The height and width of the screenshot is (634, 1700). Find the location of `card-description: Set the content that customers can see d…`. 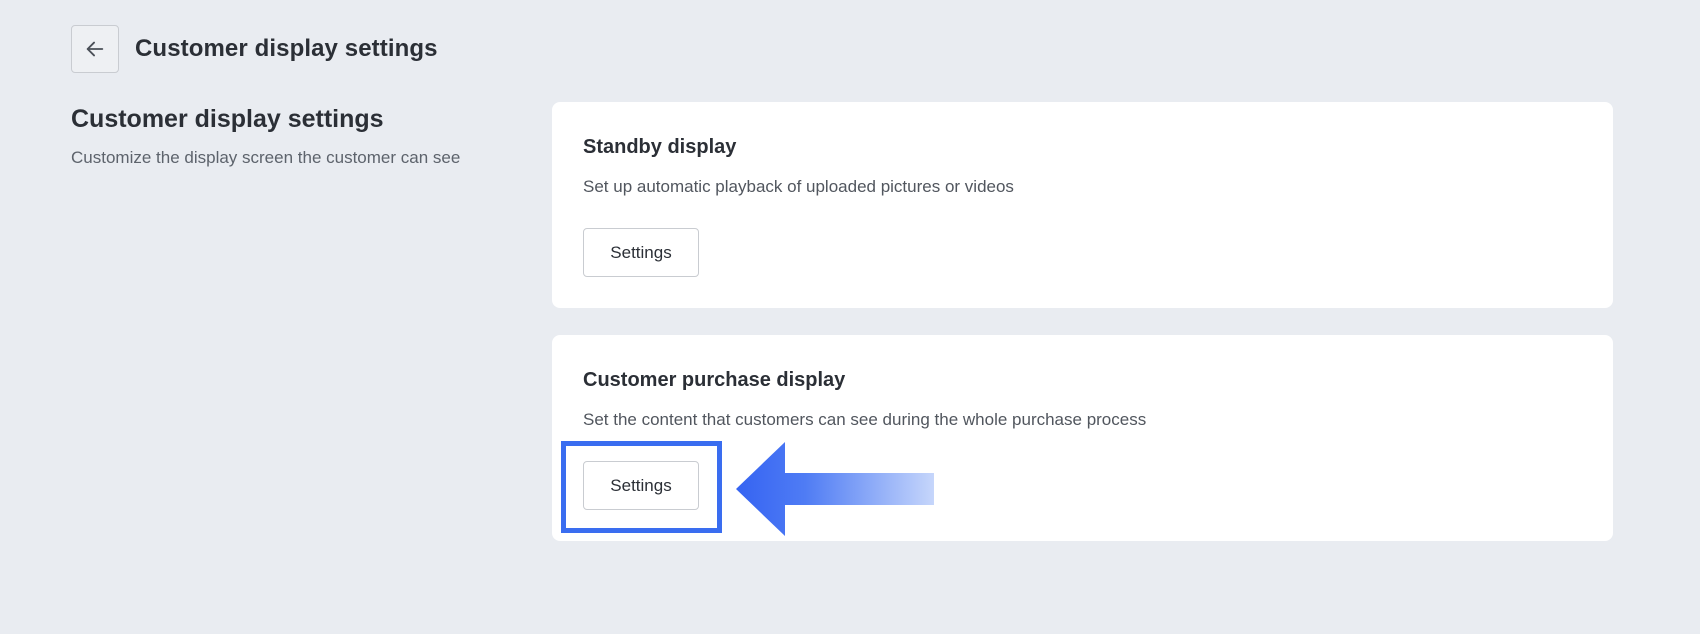

card-description: Set the content that customers can see d… is located at coordinates (865, 419).